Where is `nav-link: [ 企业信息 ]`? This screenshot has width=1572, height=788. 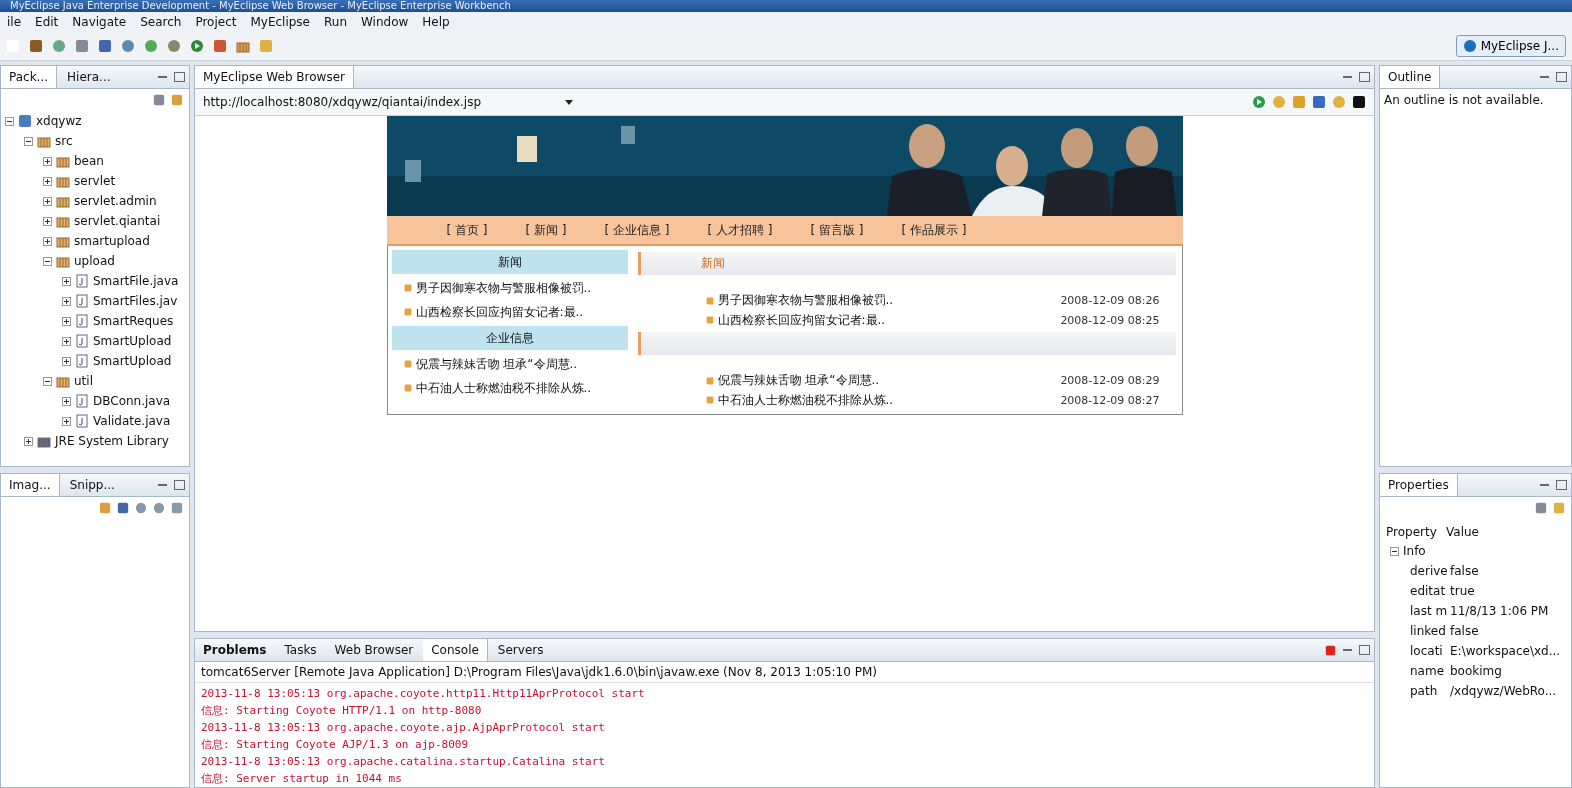
nav-link: [ 企业信息 ] is located at coordinates (637, 230).